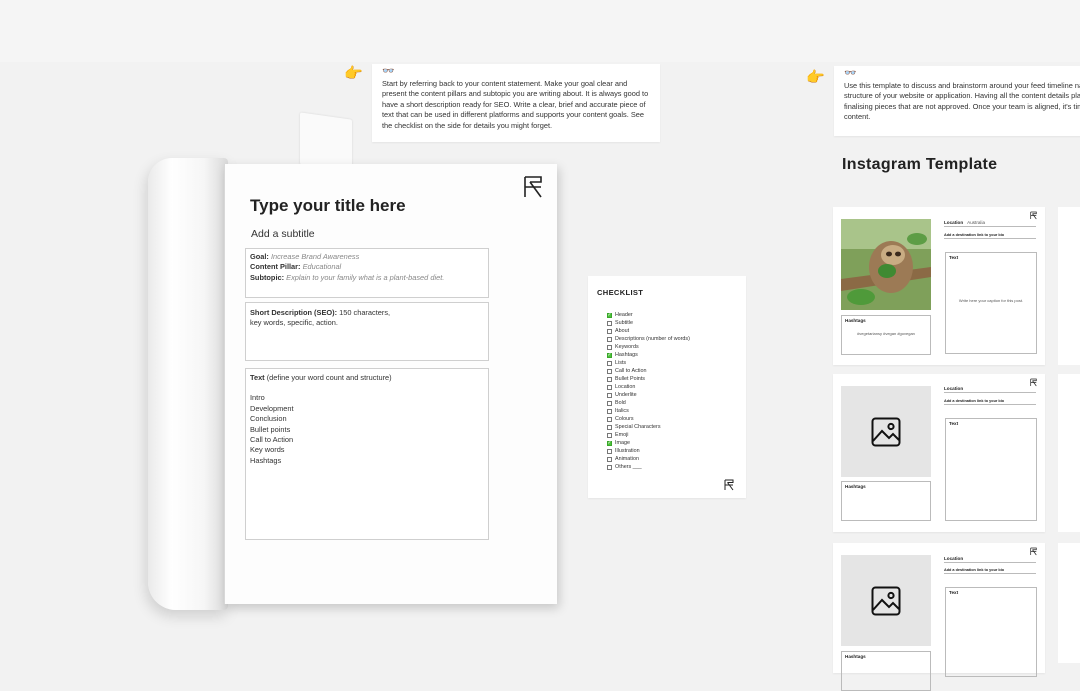 The height and width of the screenshot is (691, 1080). Describe the element at coordinates (631, 371) in the screenshot. I see `checklist-item-label: Call to Action` at that location.